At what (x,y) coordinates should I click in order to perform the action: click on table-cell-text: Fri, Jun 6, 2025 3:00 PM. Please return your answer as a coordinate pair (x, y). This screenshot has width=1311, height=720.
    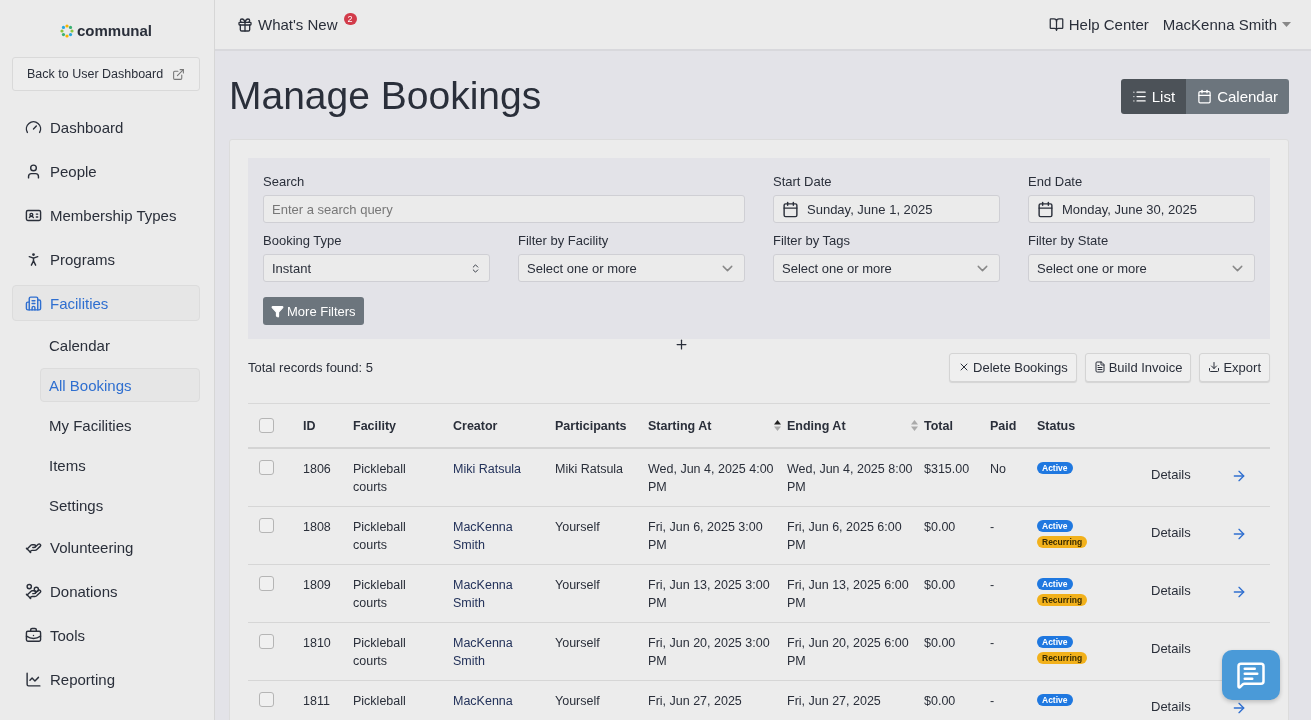
    Looking at the image, I should click on (706, 536).